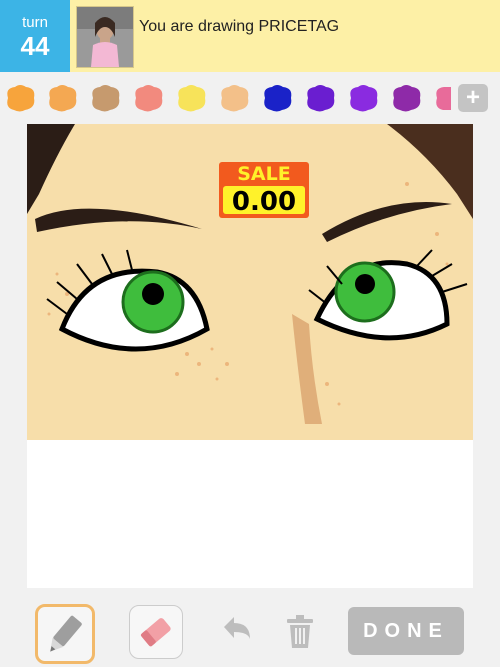  I want to click on undo-icon, so click(237, 628).